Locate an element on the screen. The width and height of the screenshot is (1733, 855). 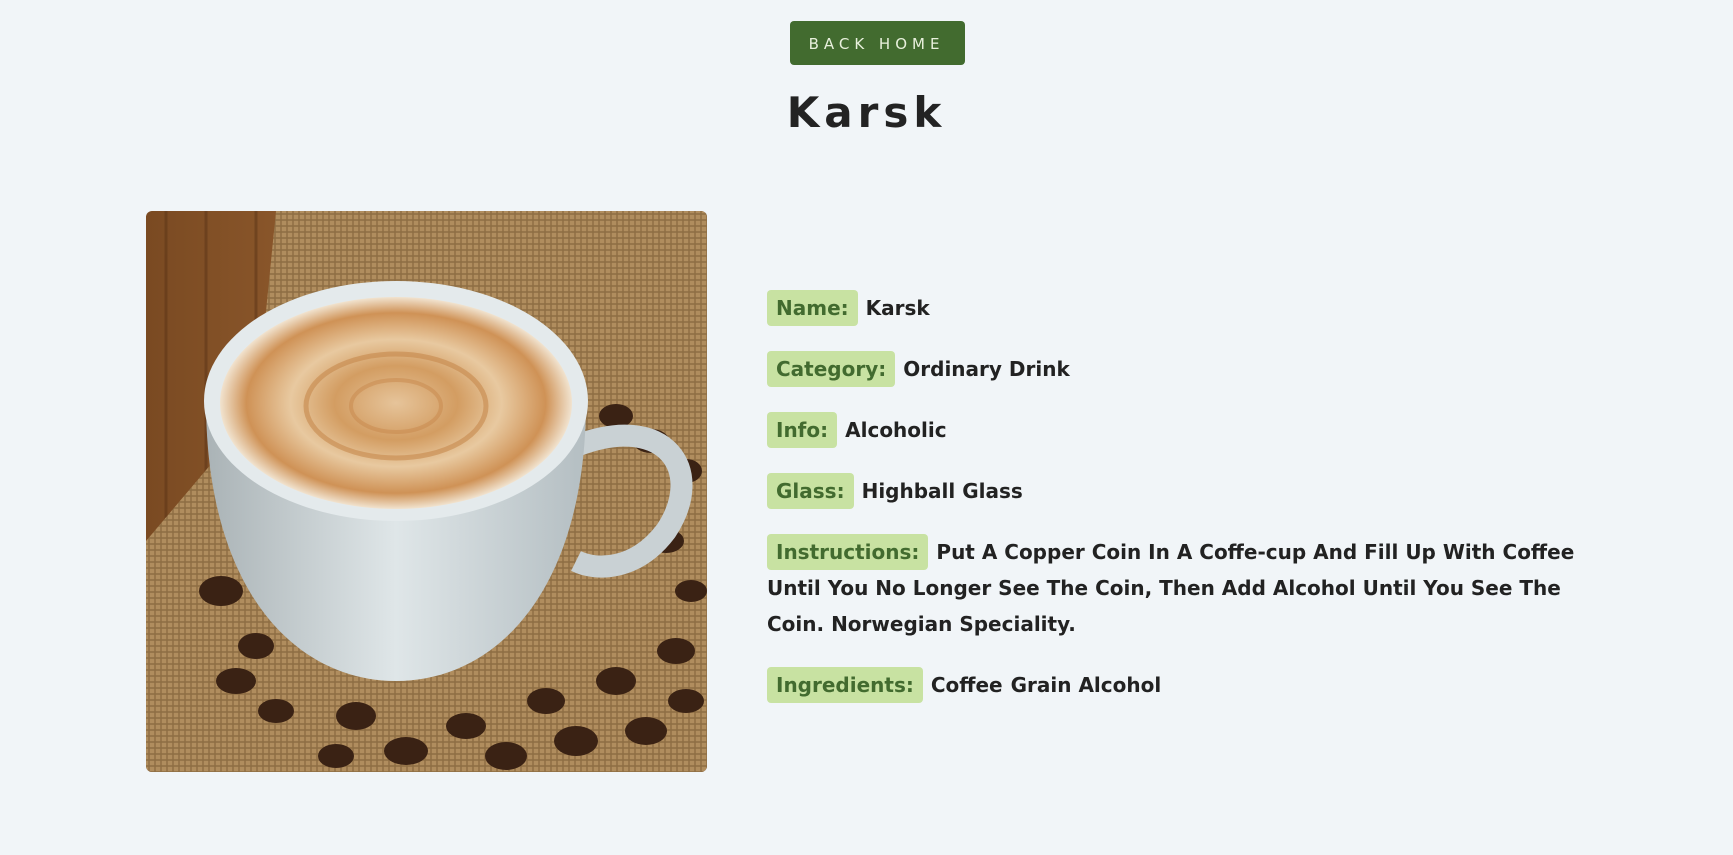
info-label: Info: is located at coordinates (802, 430).